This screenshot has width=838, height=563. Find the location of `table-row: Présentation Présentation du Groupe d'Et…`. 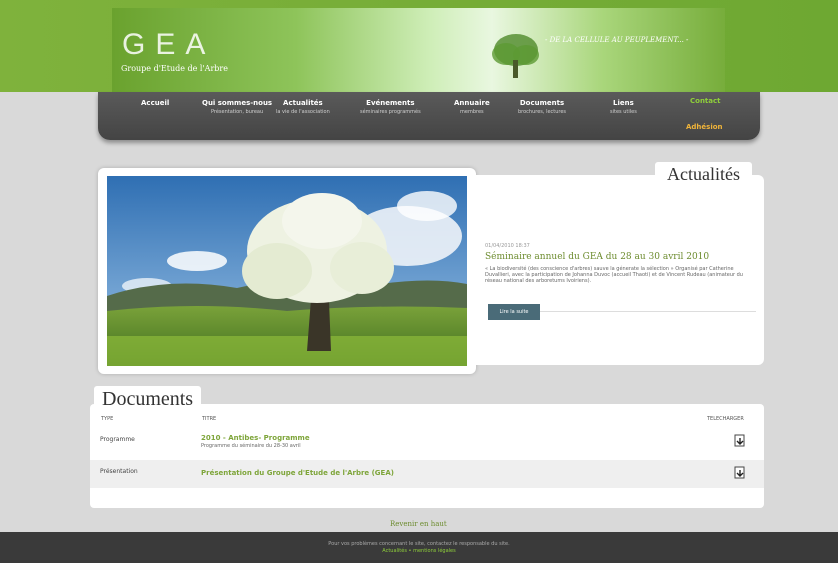

table-row: Présentation Présentation du Groupe d'Et… is located at coordinates (427, 474).